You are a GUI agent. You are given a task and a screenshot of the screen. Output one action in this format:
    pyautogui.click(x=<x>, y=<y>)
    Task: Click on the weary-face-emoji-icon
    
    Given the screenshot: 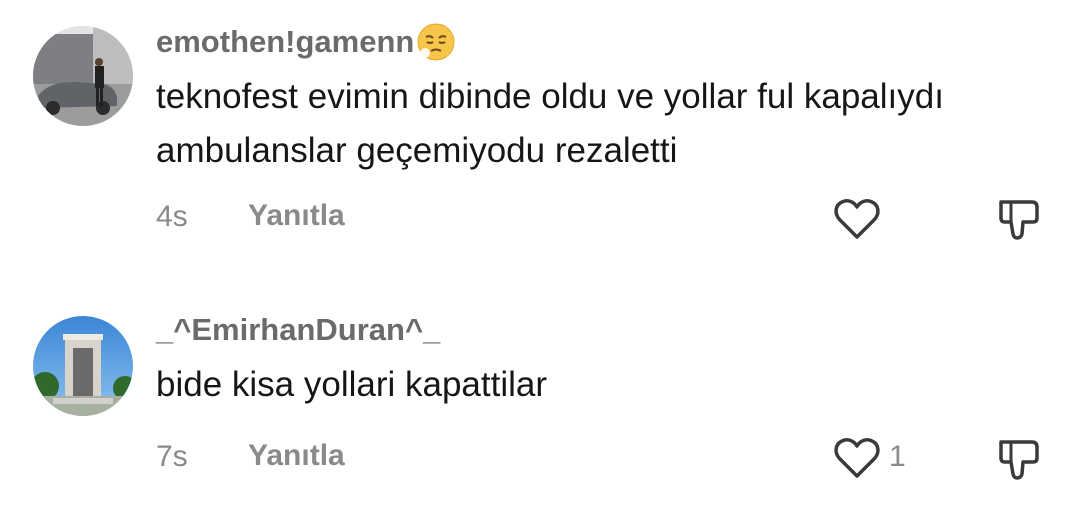 What is the action you would take?
    pyautogui.click(x=436, y=42)
    